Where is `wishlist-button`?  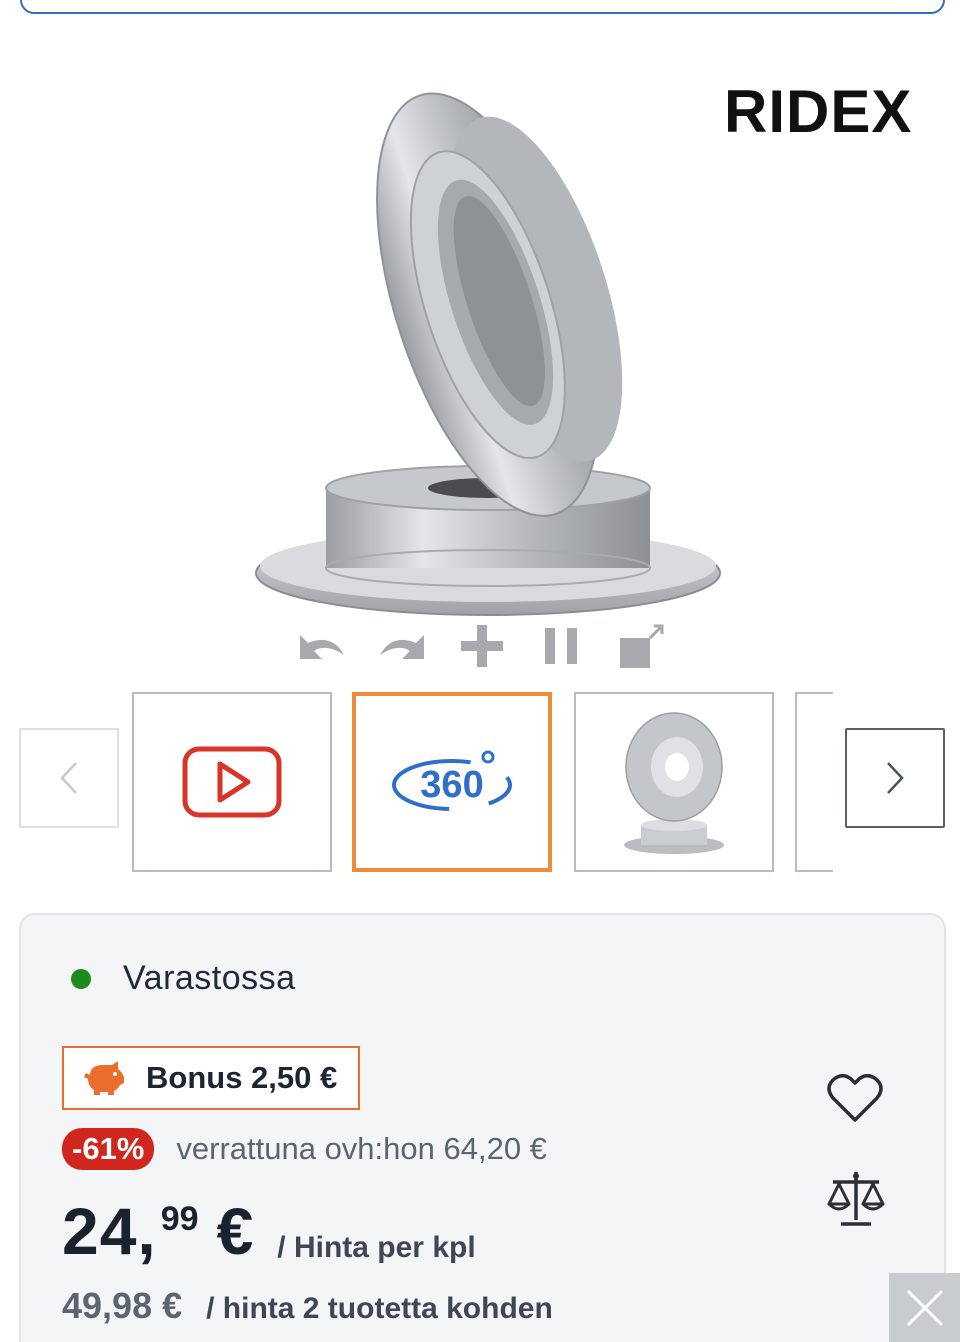
wishlist-button is located at coordinates (855, 1098).